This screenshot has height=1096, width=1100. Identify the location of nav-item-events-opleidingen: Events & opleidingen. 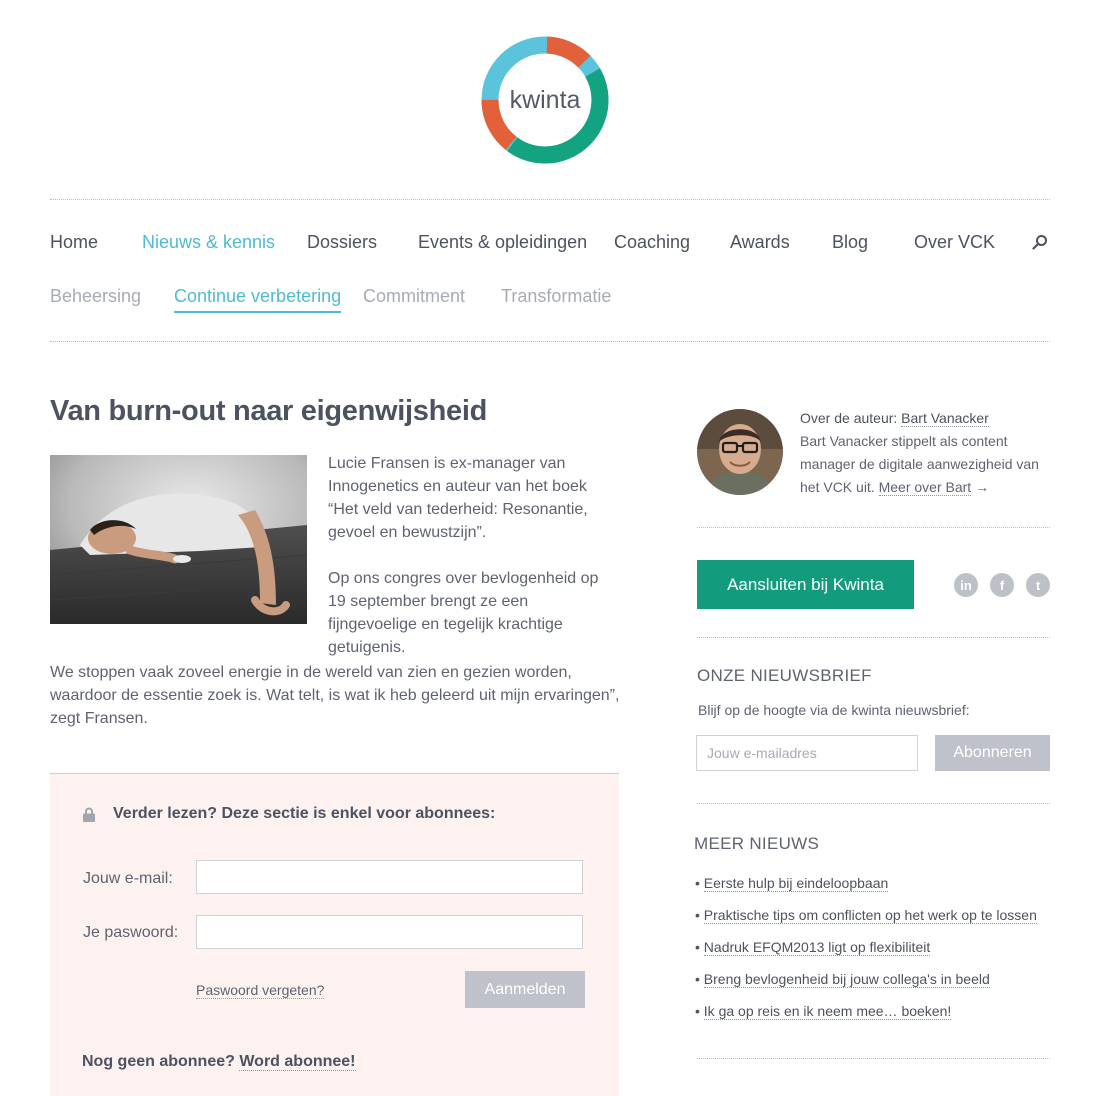
(502, 242).